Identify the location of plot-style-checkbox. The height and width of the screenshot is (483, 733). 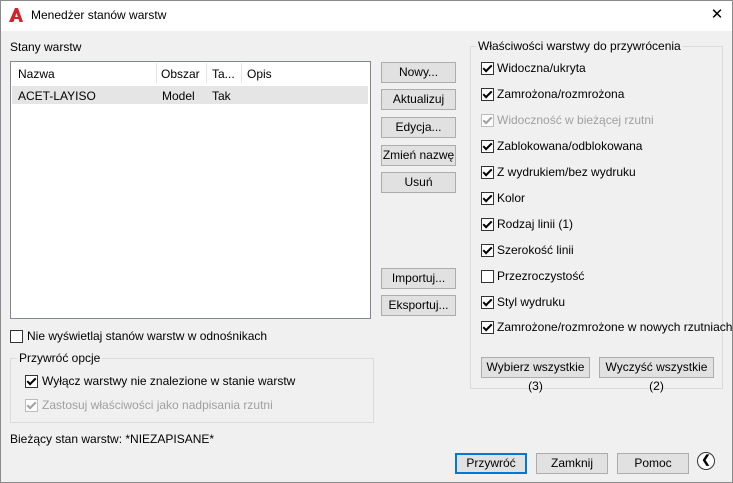
(487, 302).